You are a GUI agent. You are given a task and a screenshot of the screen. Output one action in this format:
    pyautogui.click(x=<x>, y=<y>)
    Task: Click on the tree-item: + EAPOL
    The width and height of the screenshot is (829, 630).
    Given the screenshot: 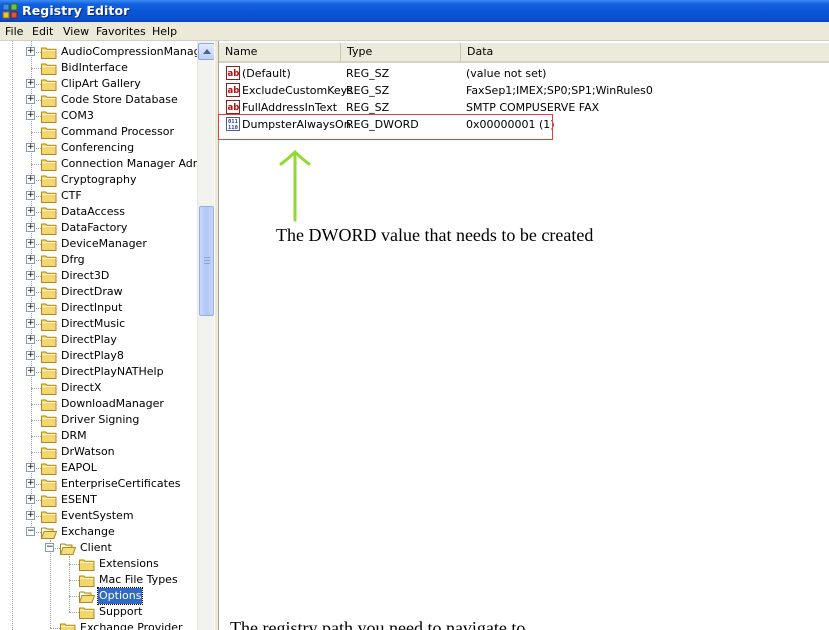 What is the action you would take?
    pyautogui.click(x=109, y=468)
    